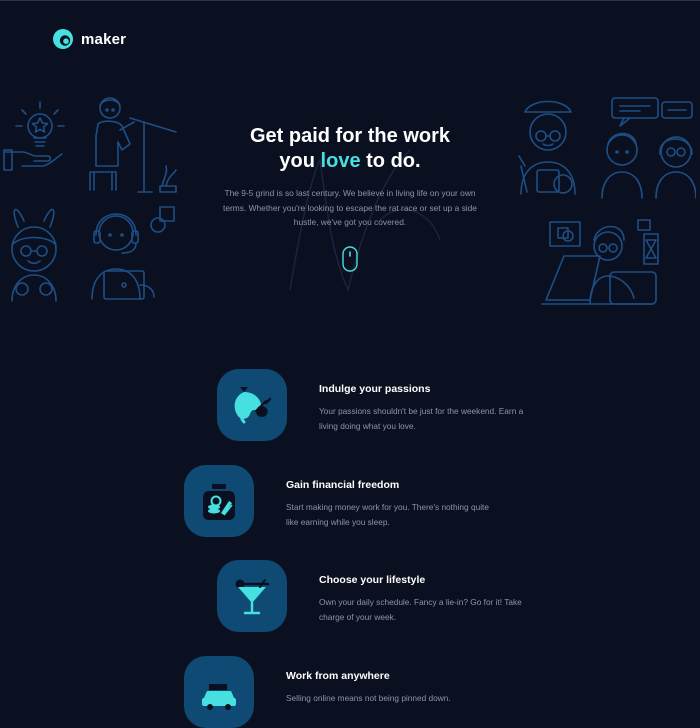 The image size is (700, 728). Describe the element at coordinates (34, 136) in the screenshot. I see `lightbulb-hand-illustration` at that location.